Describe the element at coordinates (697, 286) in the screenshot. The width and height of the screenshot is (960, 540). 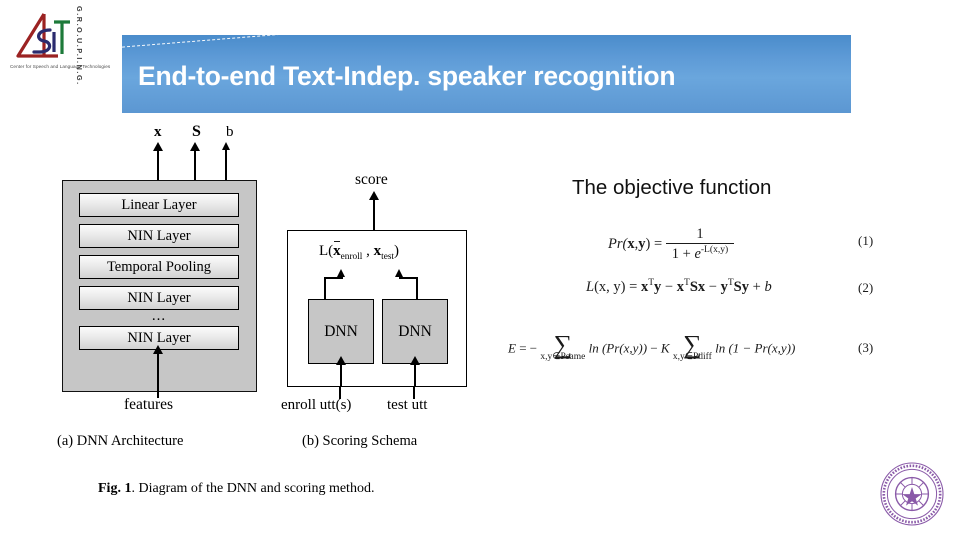
I see `eq2-term2-Sx: Sx` at that location.